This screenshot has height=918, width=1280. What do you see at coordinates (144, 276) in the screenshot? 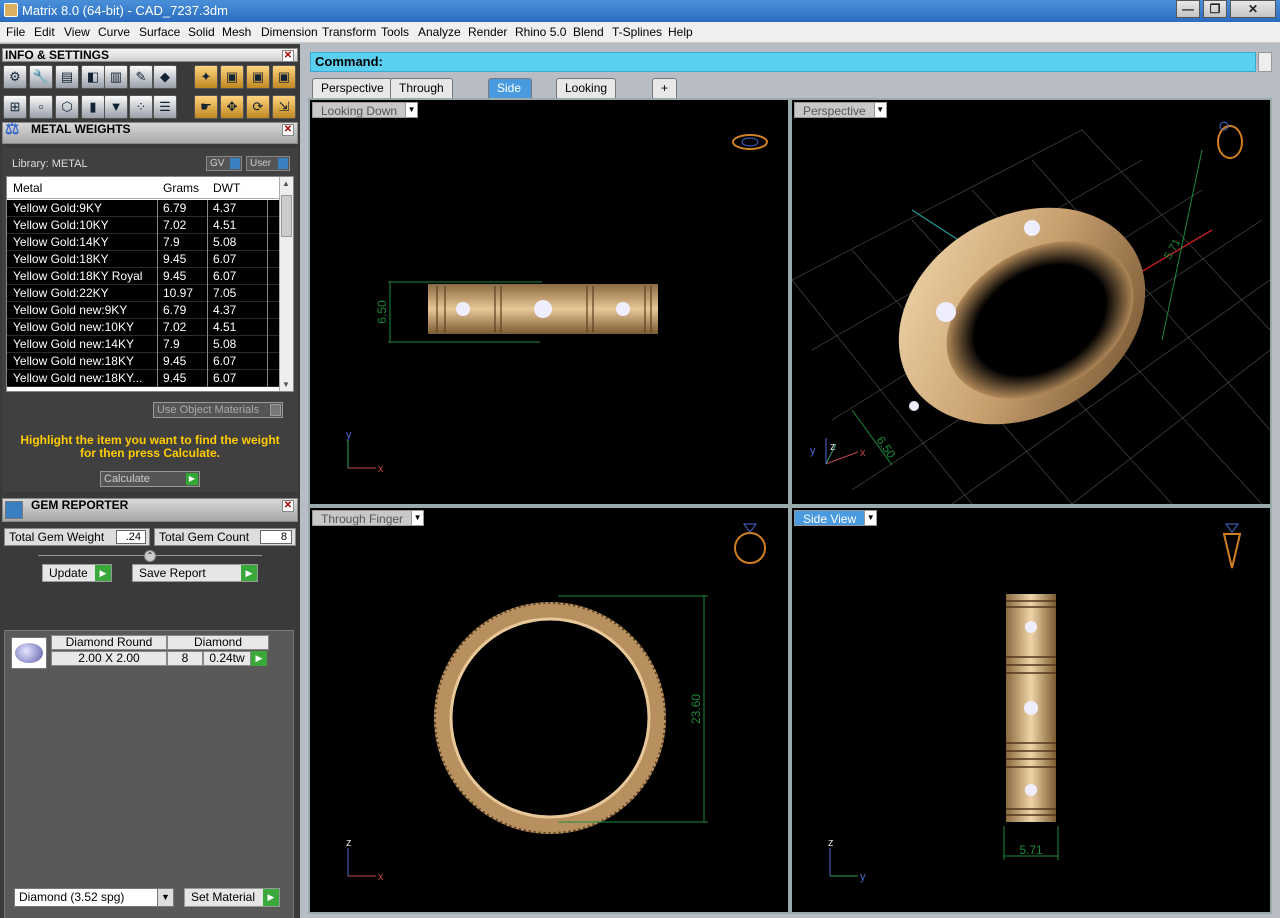
I see `table-row: Yellow Gold:18KY Royal 9.45 6.07` at bounding box center [144, 276].